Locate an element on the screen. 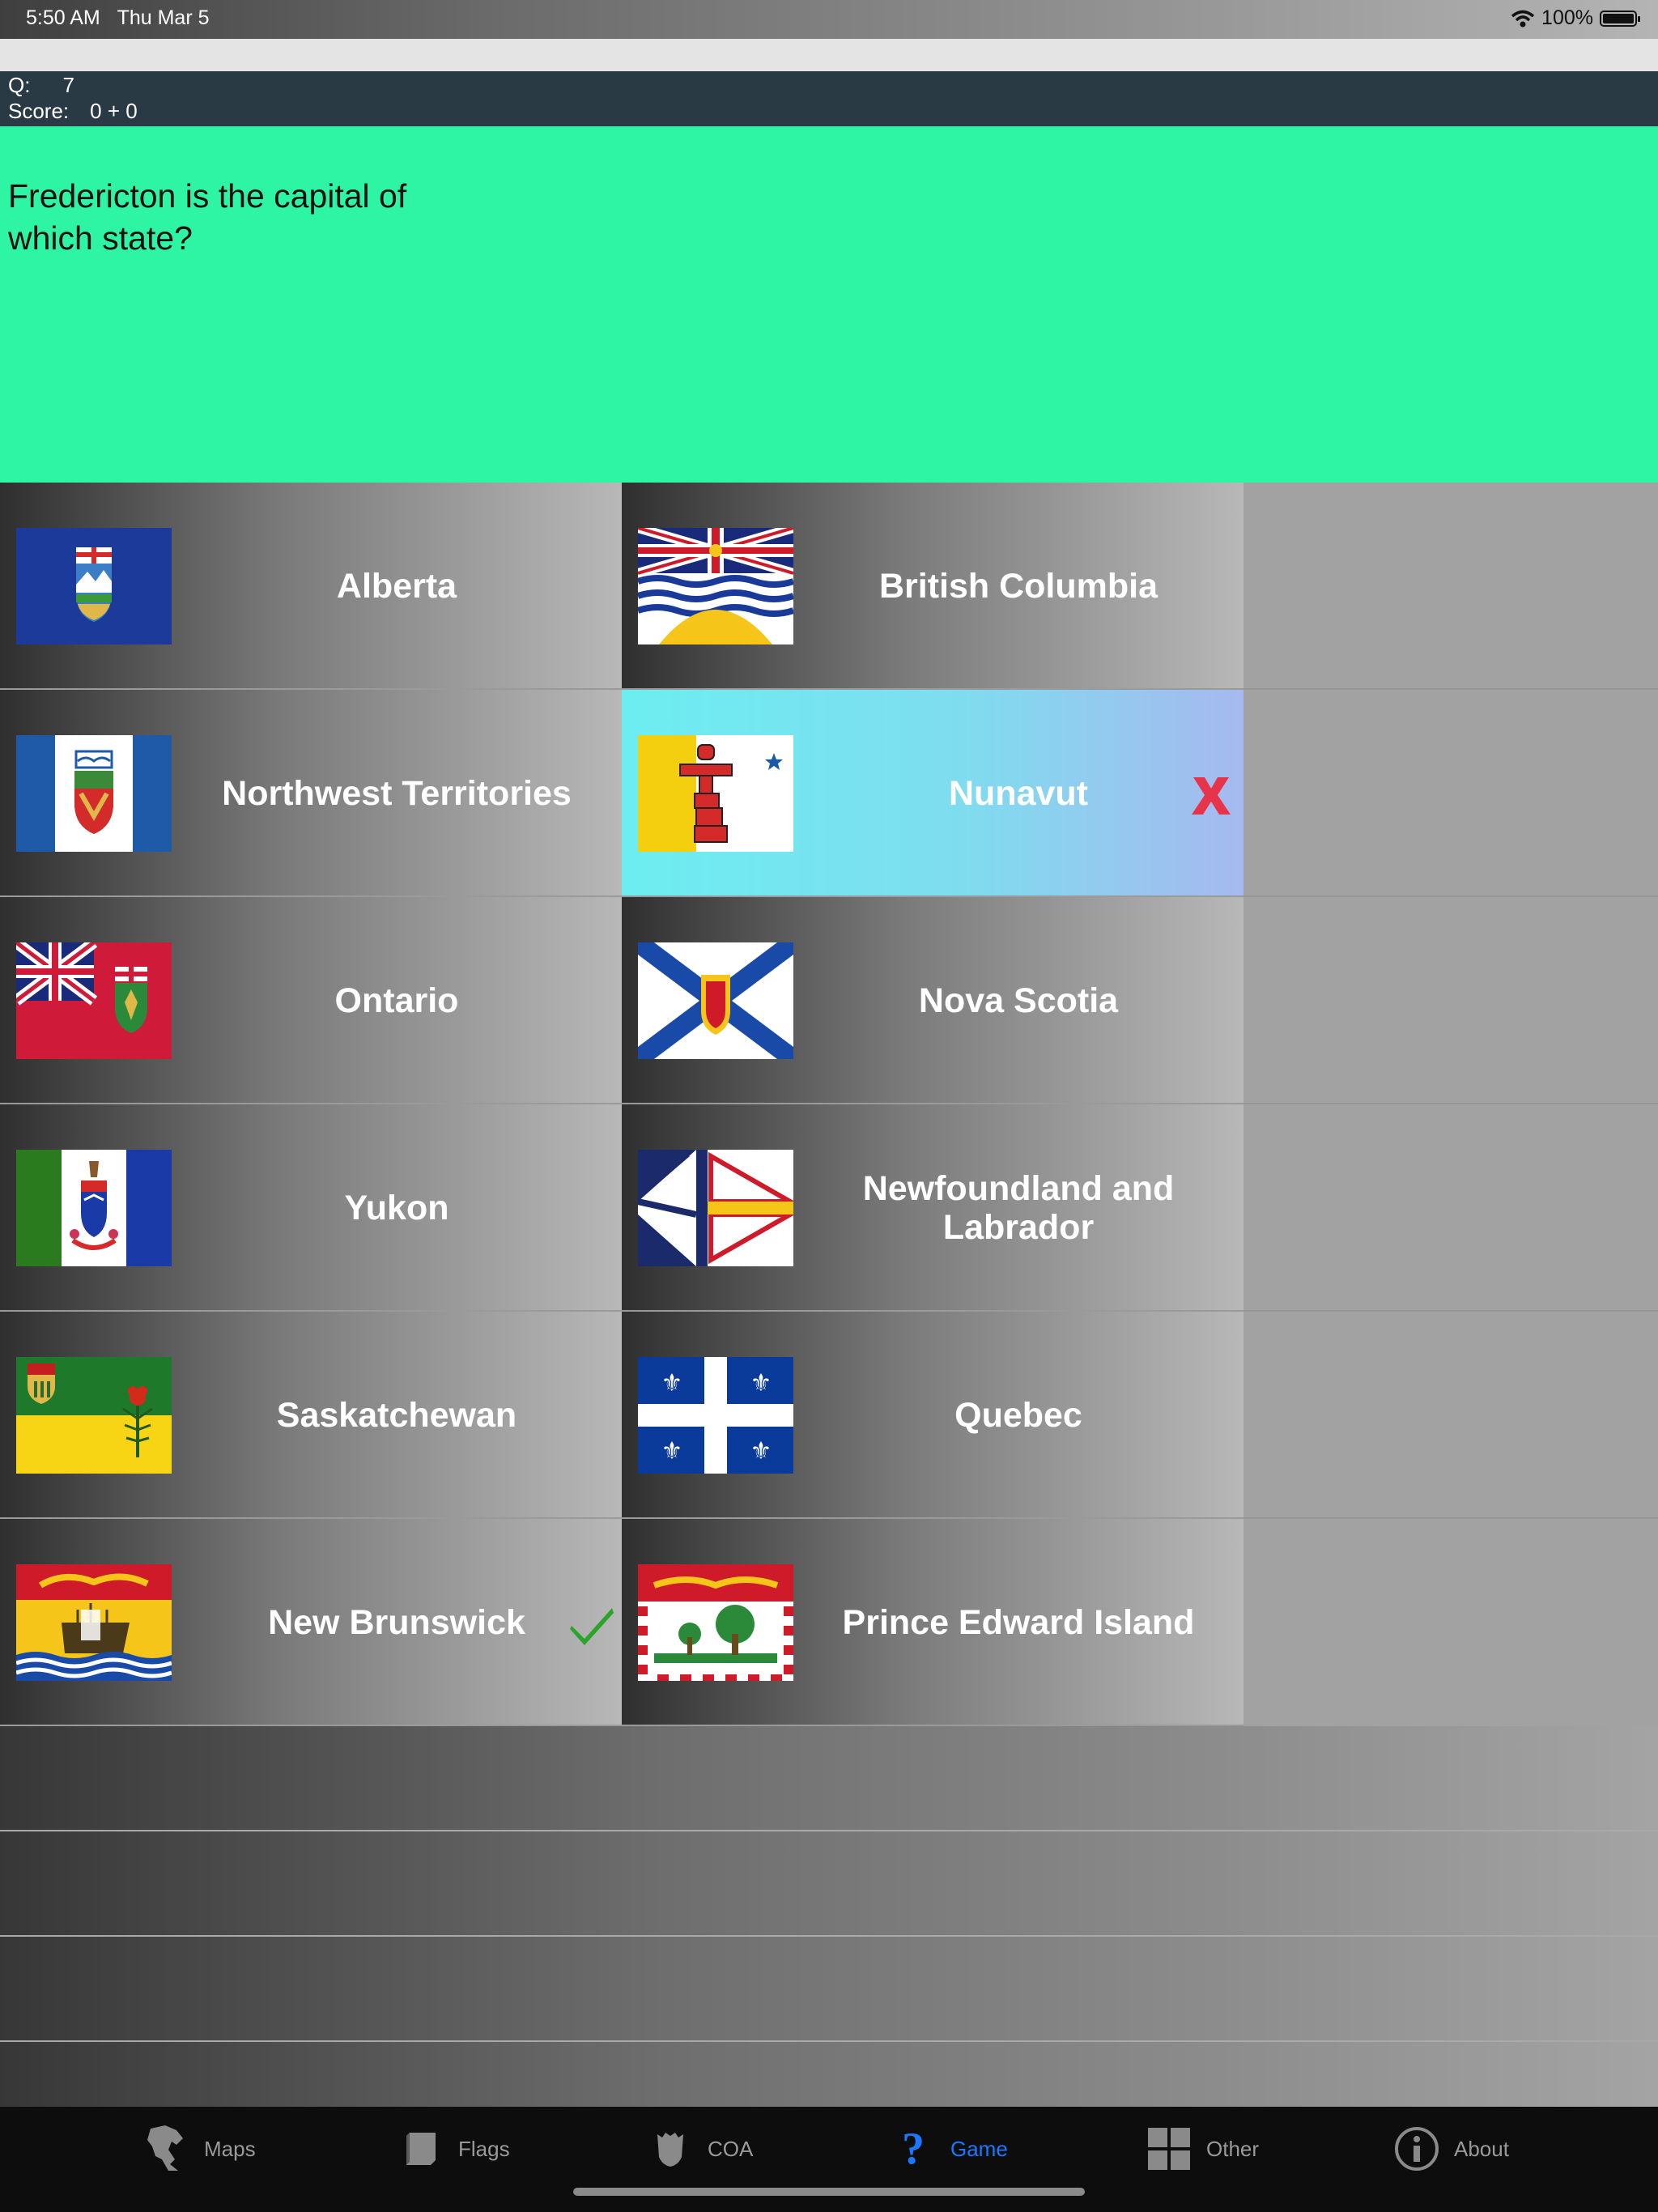 This screenshot has width=1658, height=2212. home-indicator is located at coordinates (829, 2192).